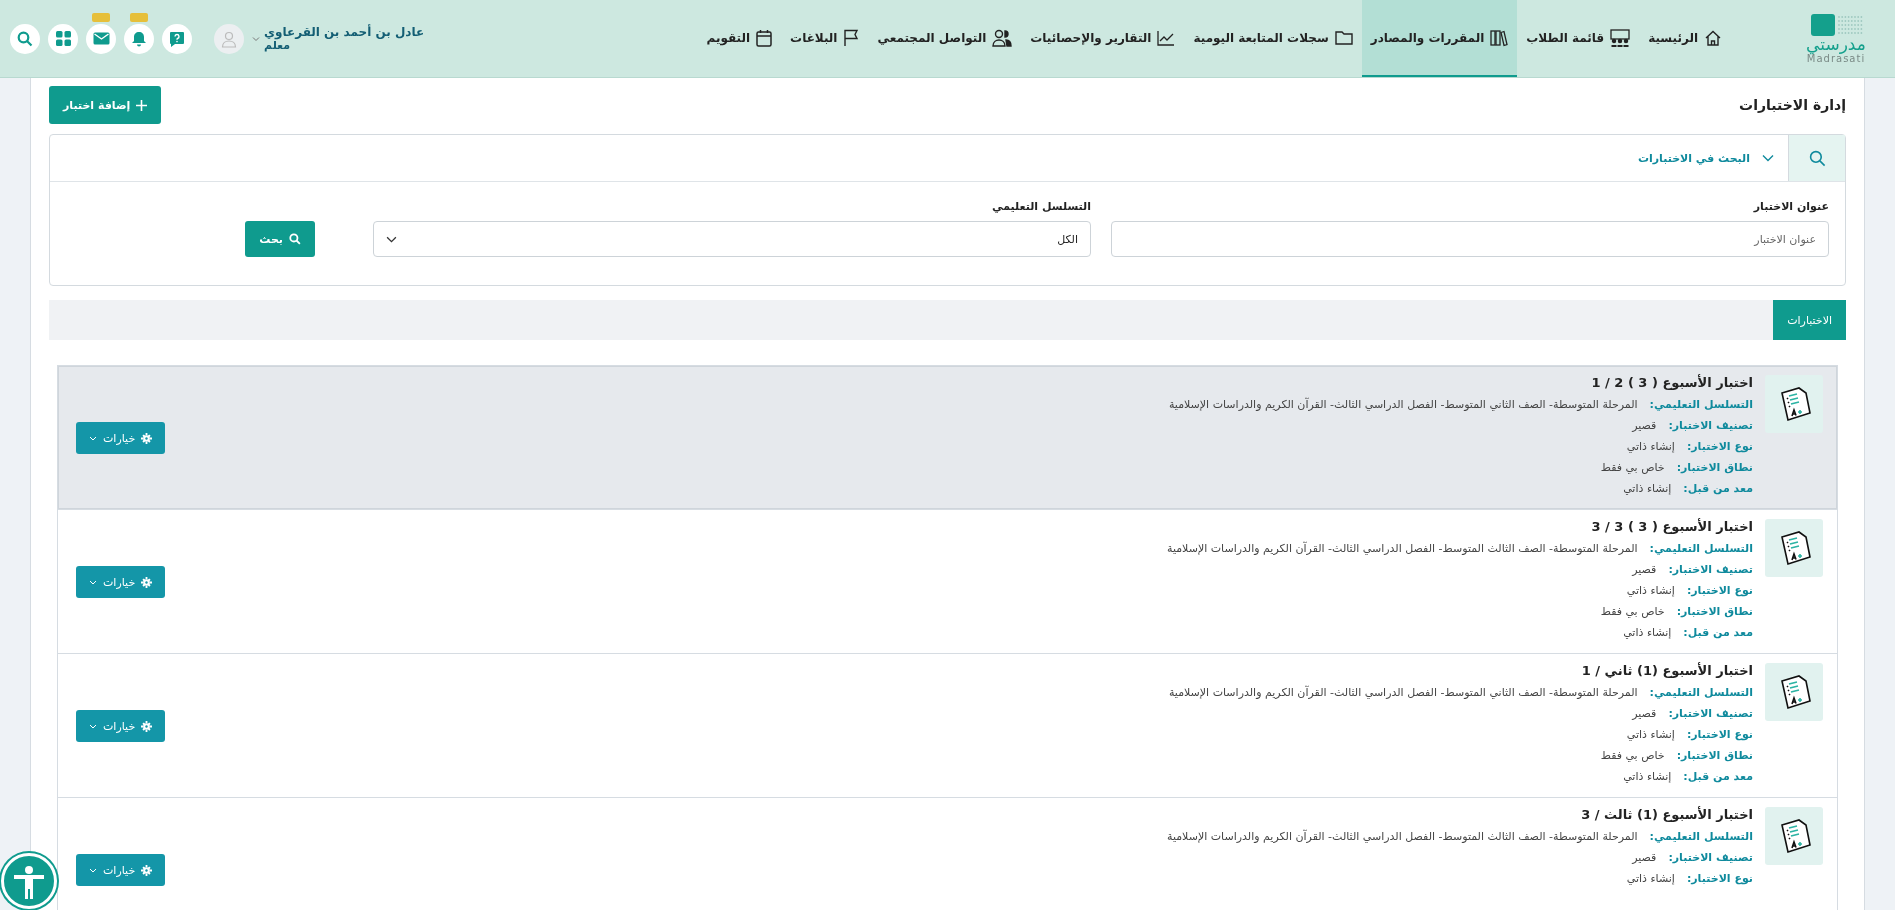 This screenshot has height=910, width=1895. What do you see at coordinates (1499, 37) in the screenshot?
I see `books-icon` at bounding box center [1499, 37].